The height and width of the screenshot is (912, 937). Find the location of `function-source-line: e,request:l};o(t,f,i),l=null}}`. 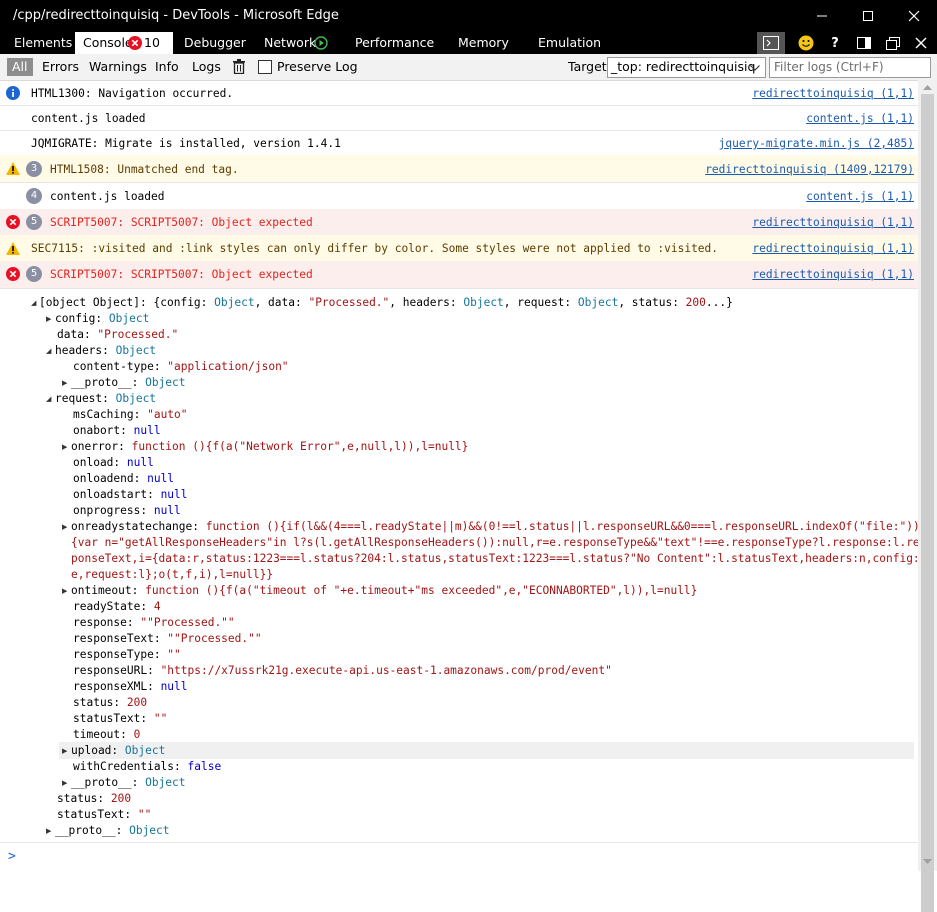

function-source-line: e,request:l};o(t,f,i),l=null}} is located at coordinates (172, 574).